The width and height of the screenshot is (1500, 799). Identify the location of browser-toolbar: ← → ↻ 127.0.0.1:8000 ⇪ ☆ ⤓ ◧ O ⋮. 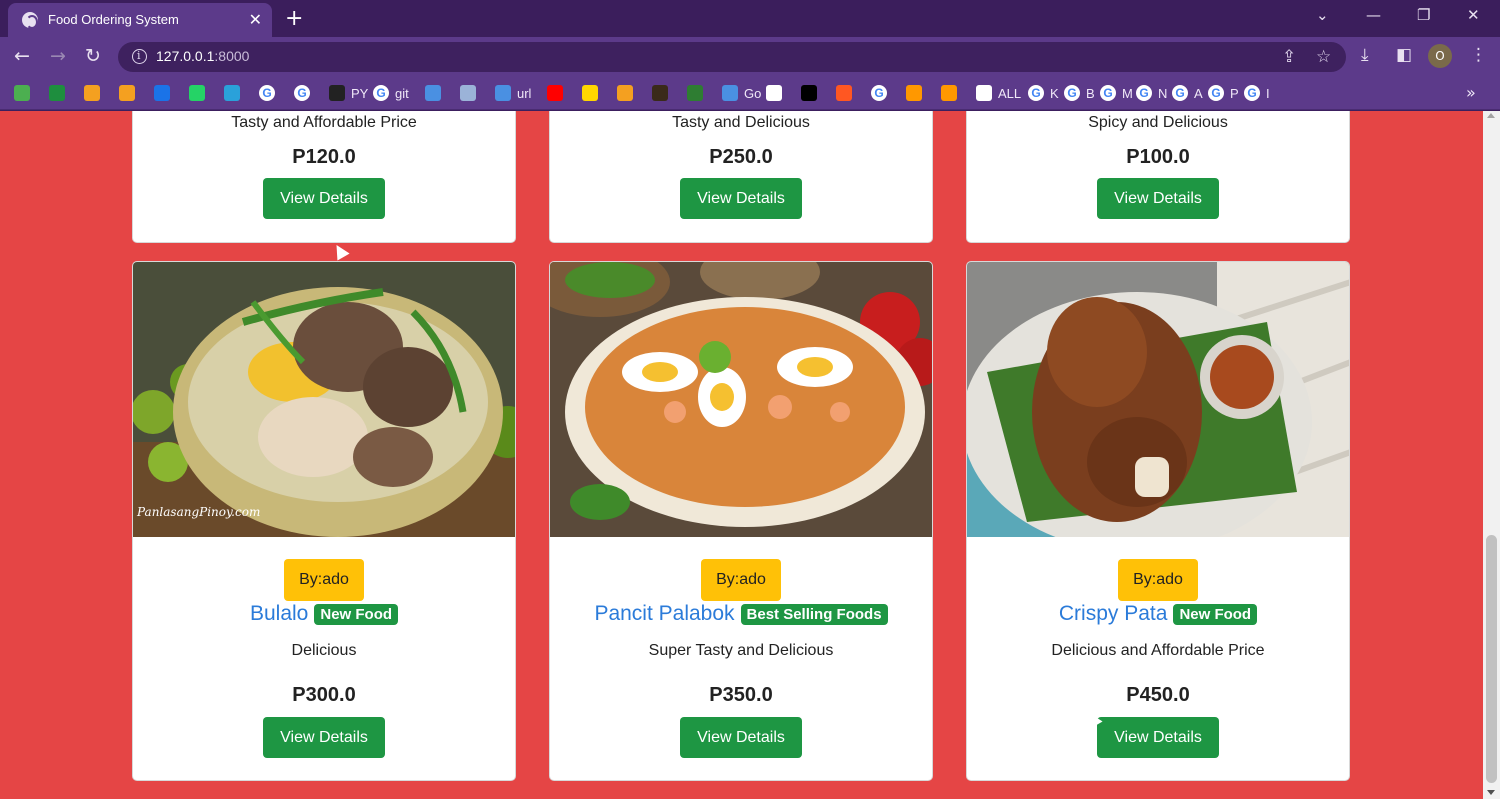
(750, 57).